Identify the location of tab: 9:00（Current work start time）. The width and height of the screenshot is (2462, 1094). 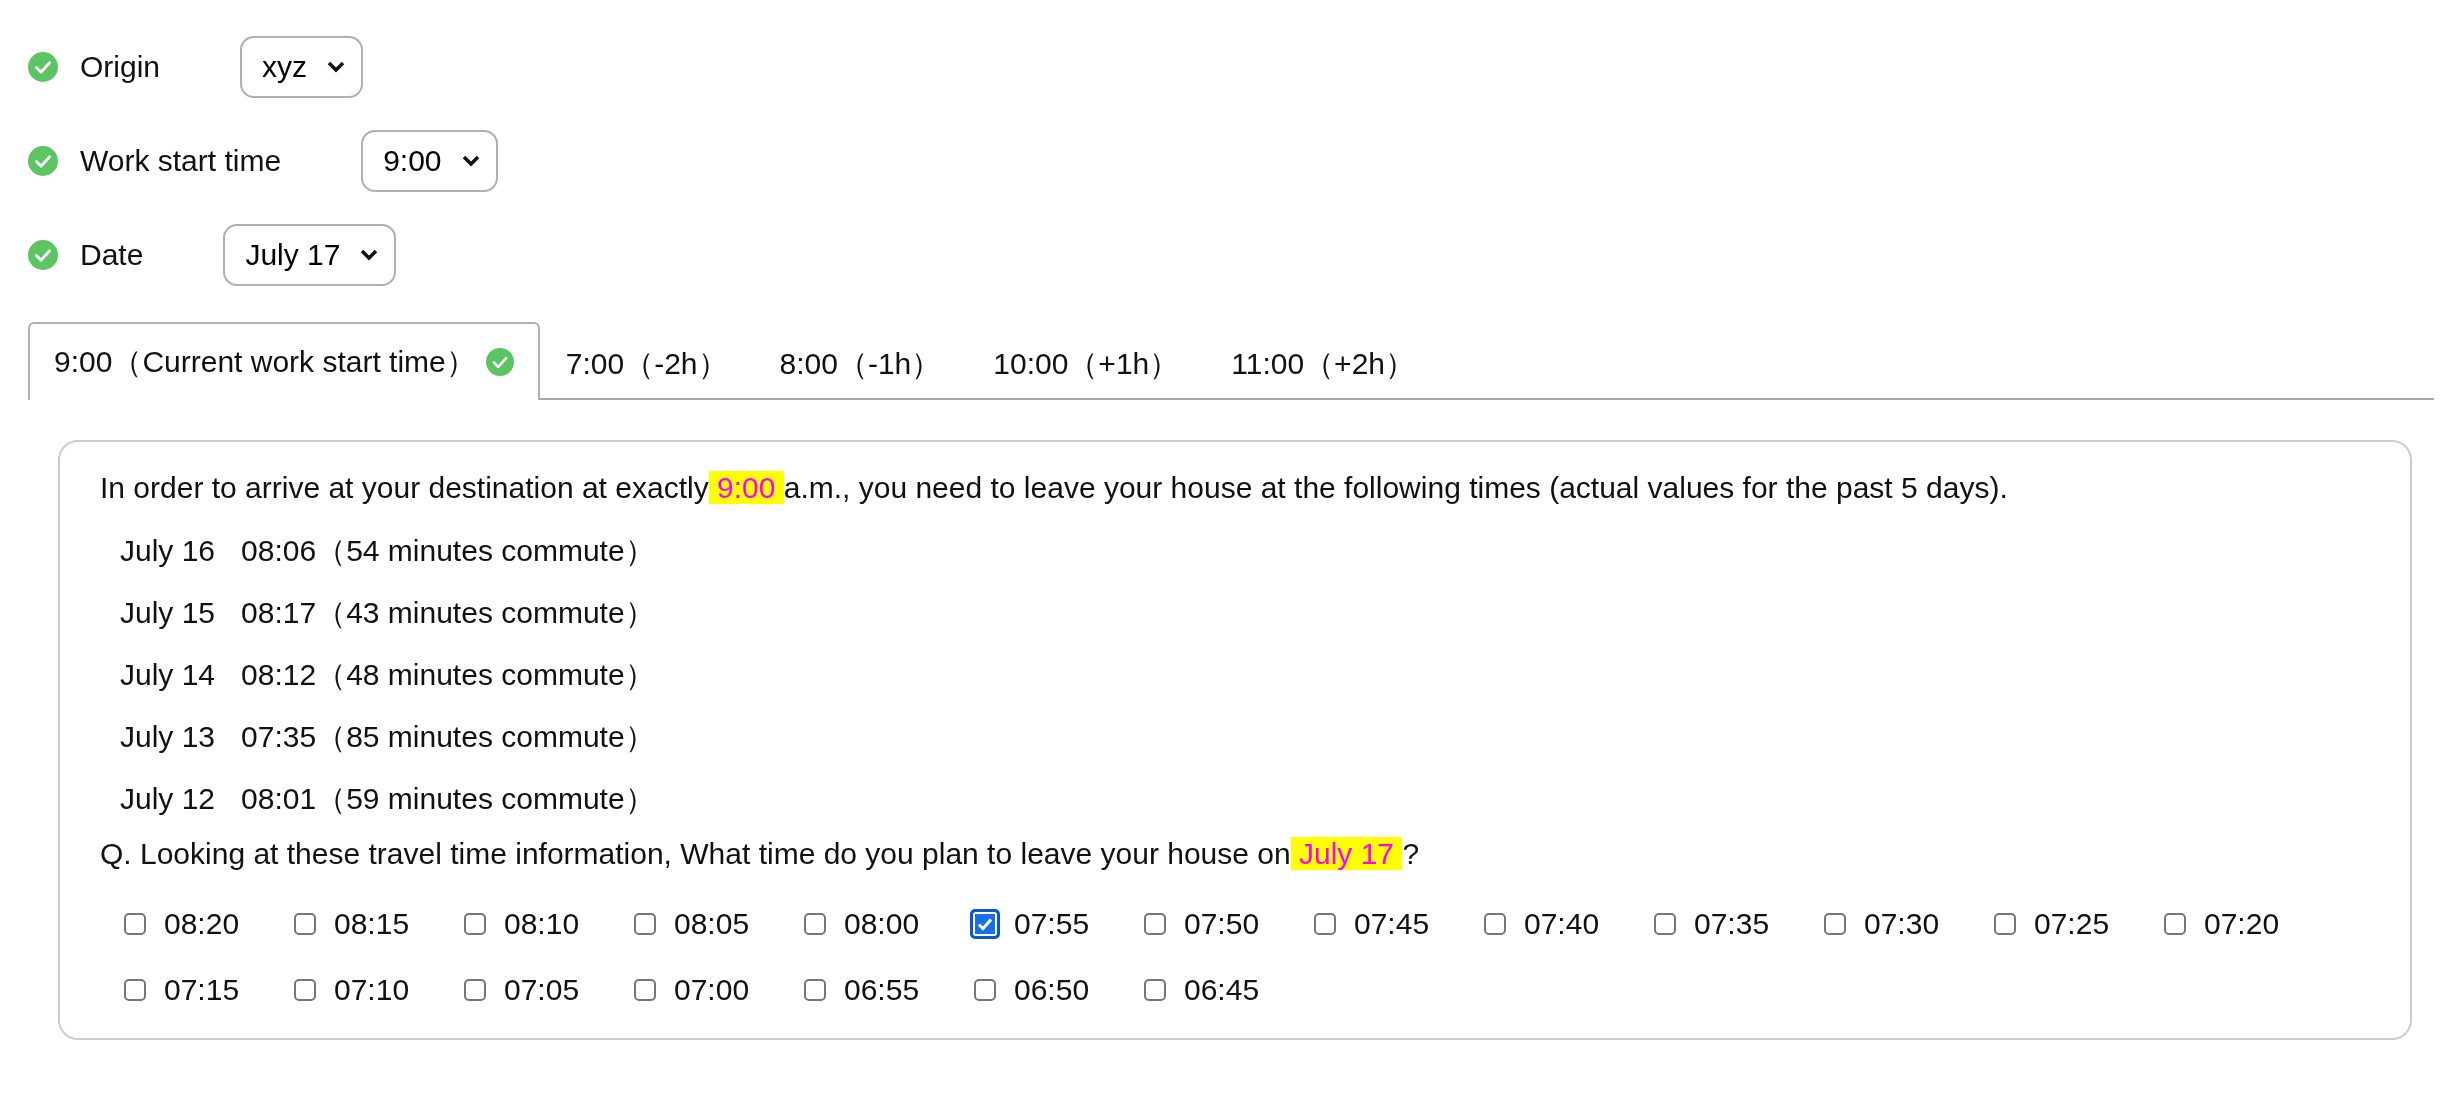
(284, 361).